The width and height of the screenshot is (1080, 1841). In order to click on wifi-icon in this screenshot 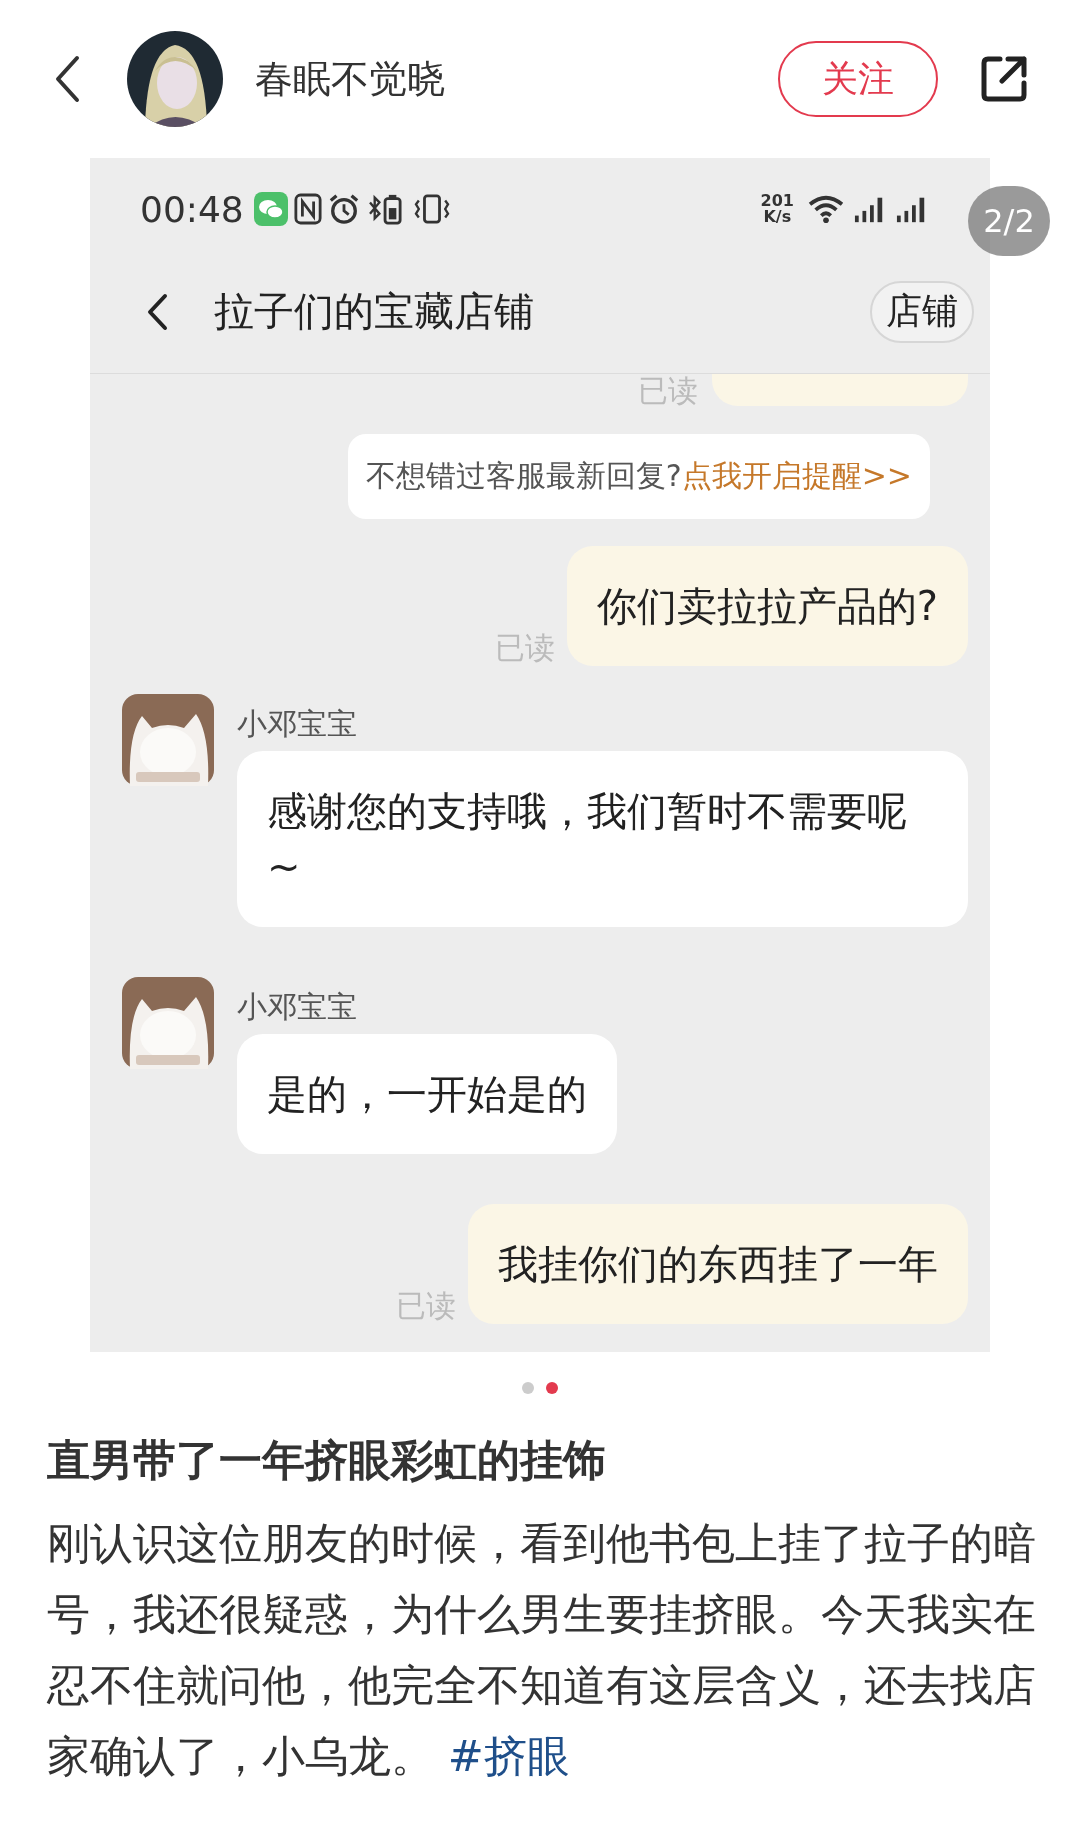, I will do `click(826, 209)`.